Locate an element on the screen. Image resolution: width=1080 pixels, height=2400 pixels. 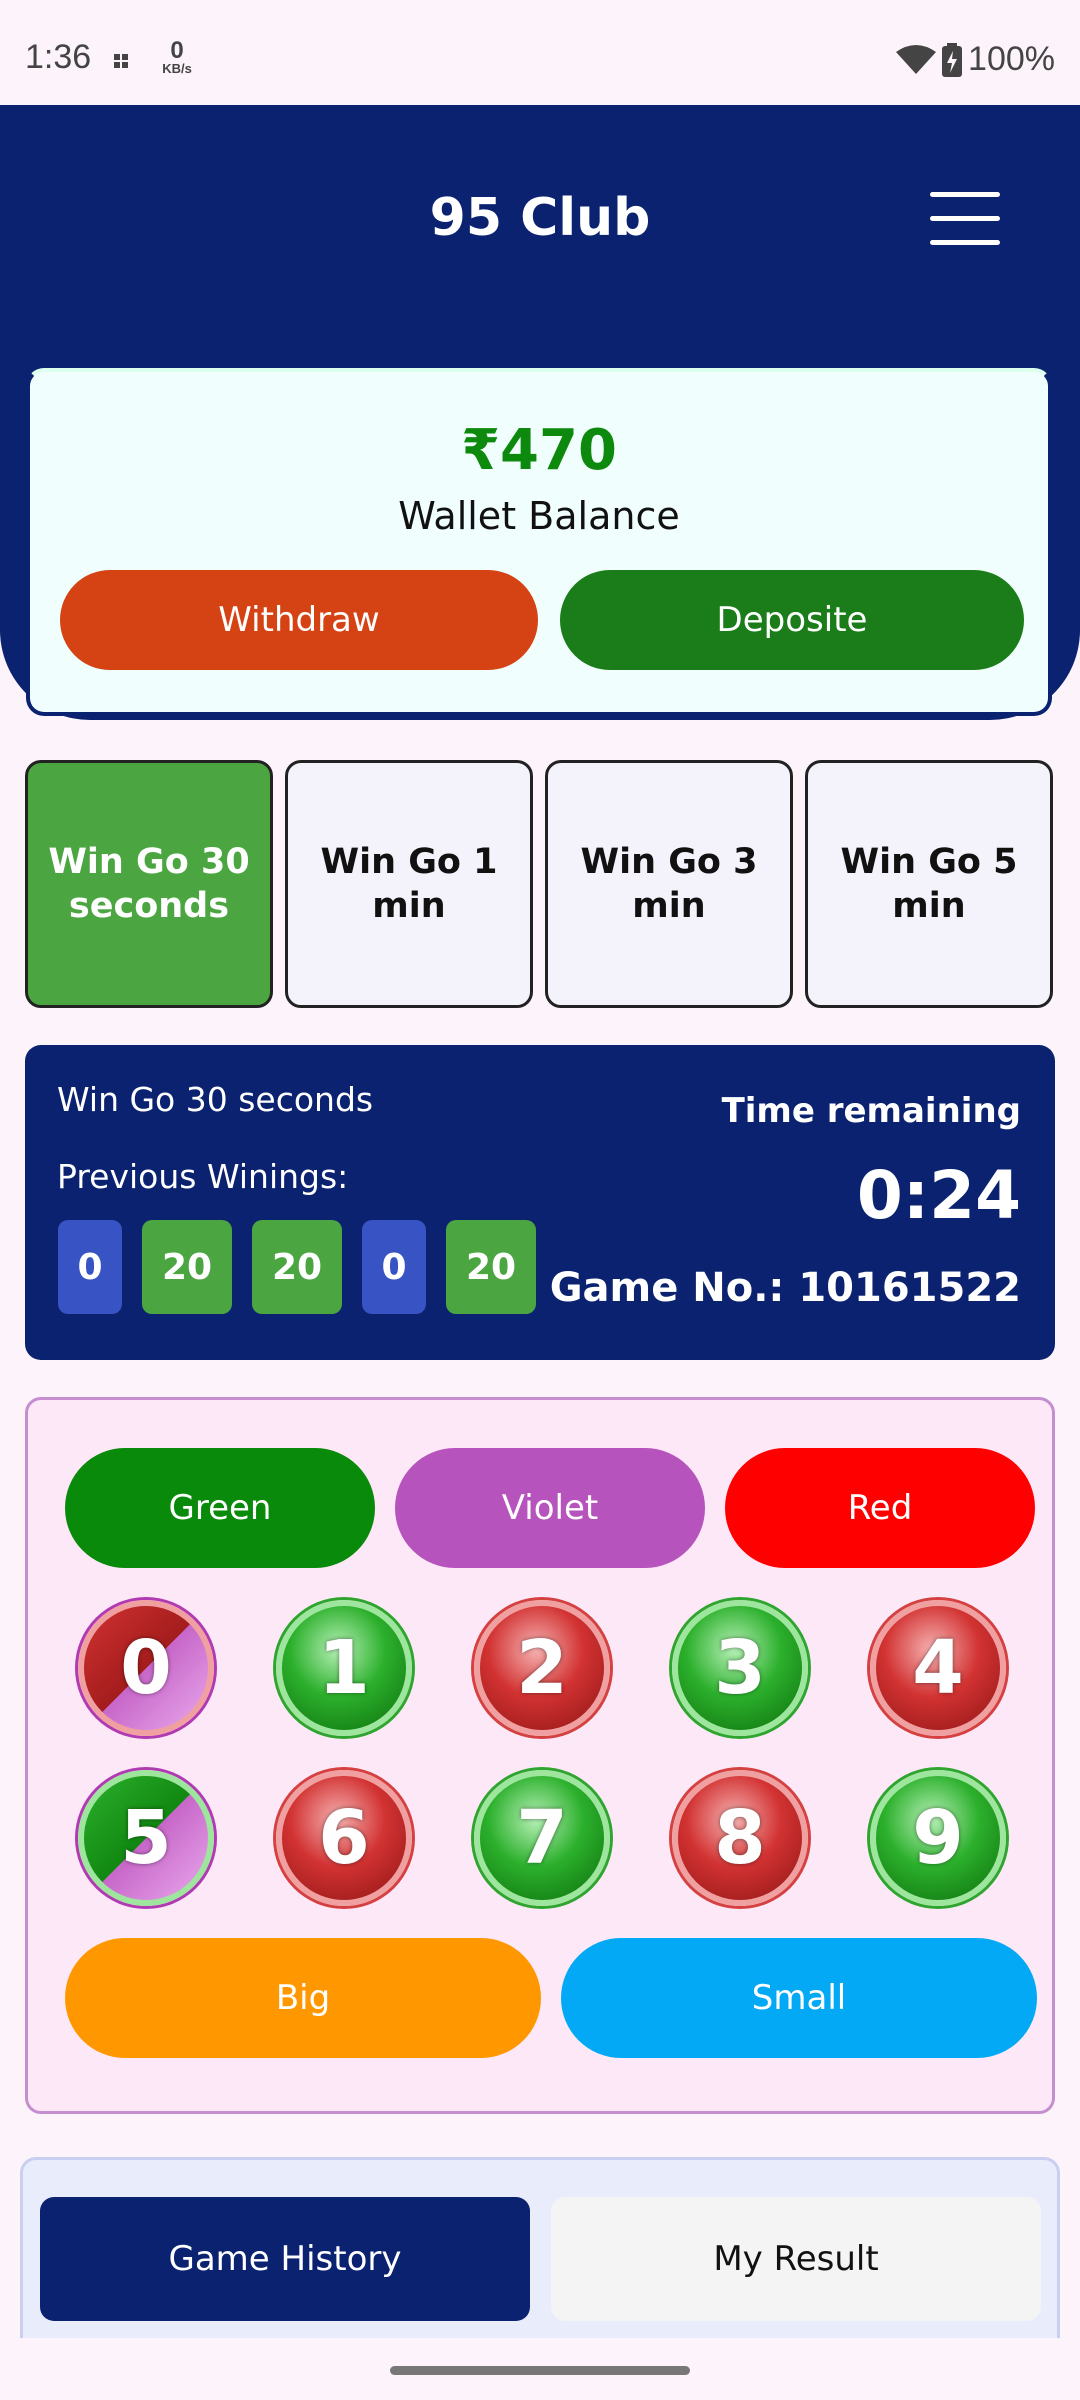
number-ball-4: 4 is located at coordinates (938, 1668).